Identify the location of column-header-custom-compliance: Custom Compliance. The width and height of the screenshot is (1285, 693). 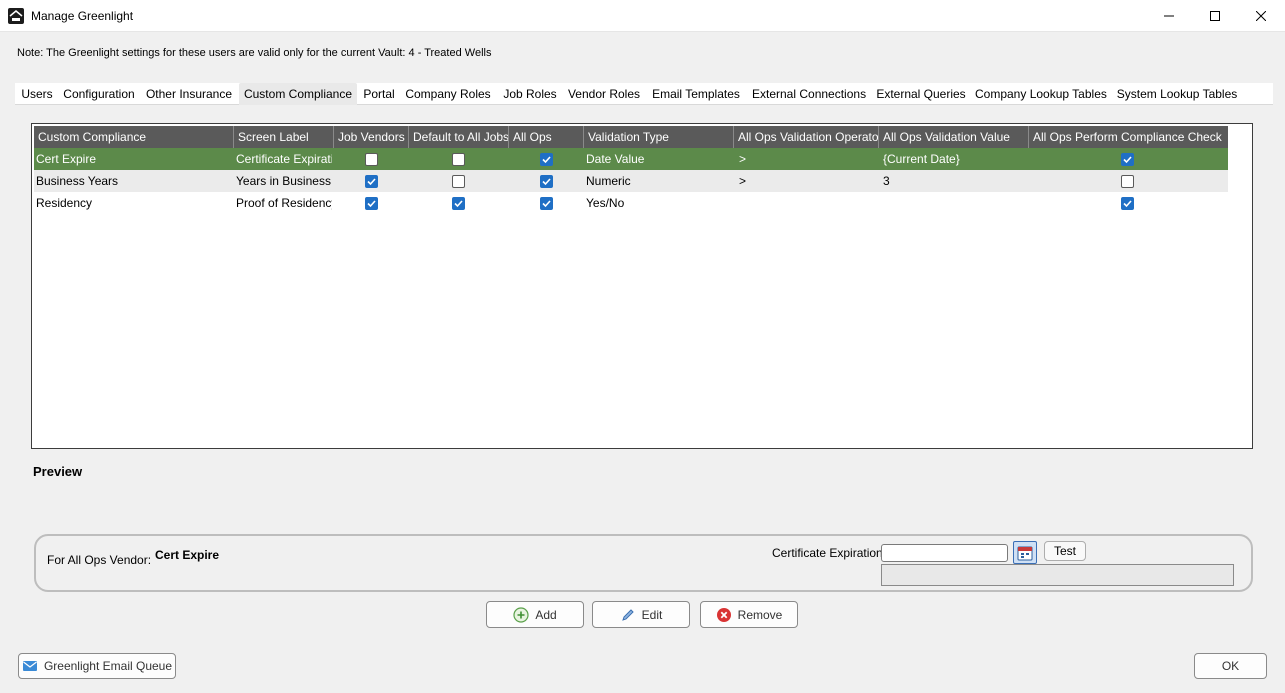
(134, 137).